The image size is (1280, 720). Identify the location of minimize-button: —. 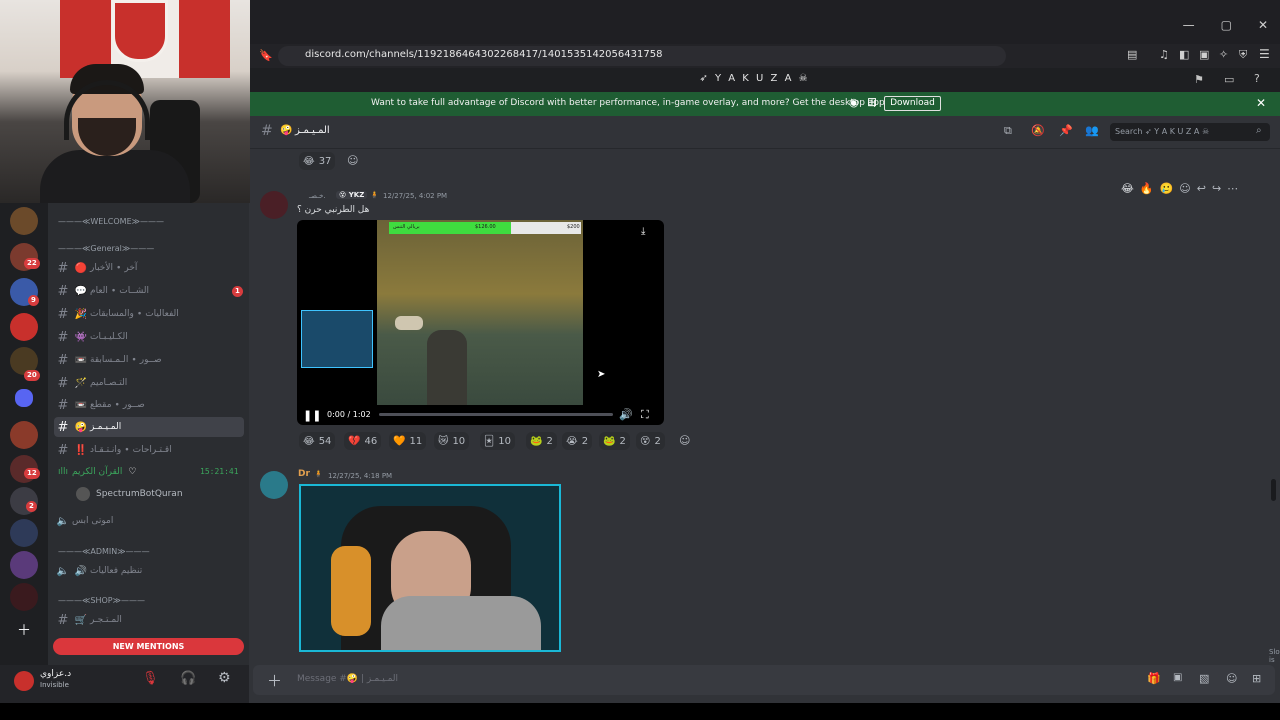
(1189, 25).